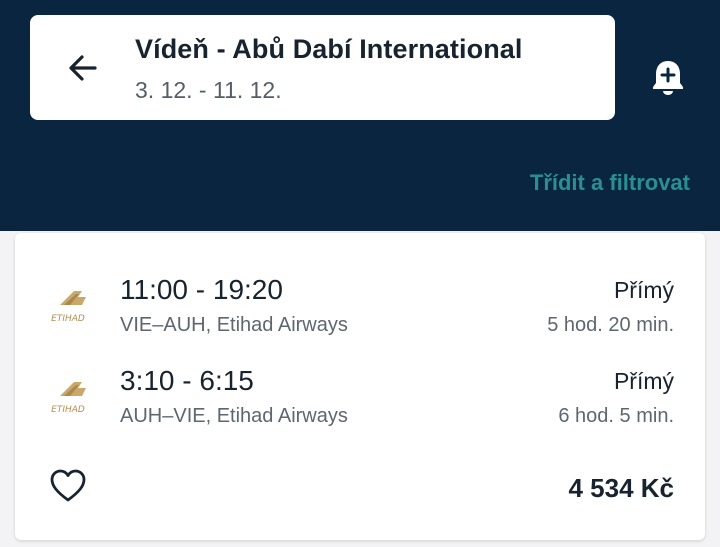  What do you see at coordinates (187, 380) in the screenshot?
I see `leg-times: 3:10 - 6:15` at bounding box center [187, 380].